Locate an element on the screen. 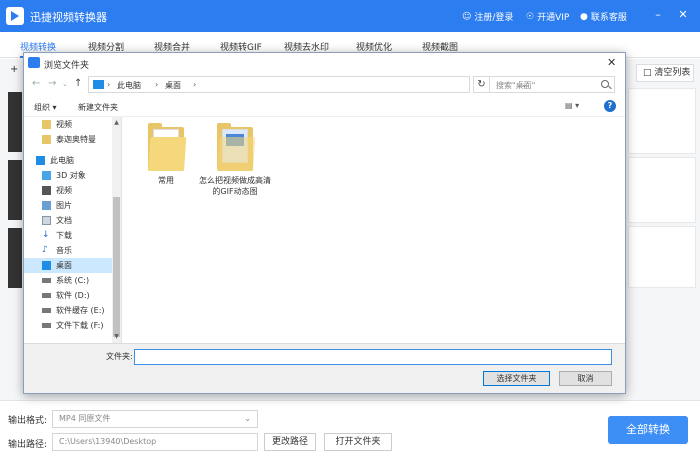  document-icon is located at coordinates (46, 220).